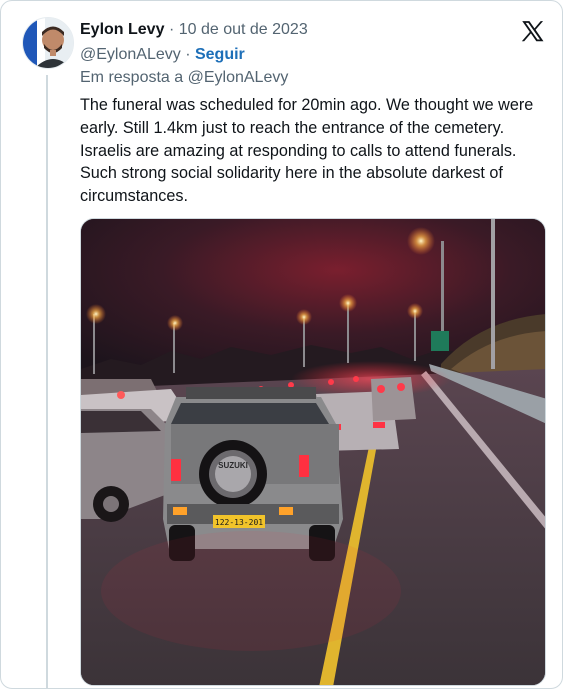  What do you see at coordinates (440, 341) in the screenshot?
I see `road-sign-icon` at bounding box center [440, 341].